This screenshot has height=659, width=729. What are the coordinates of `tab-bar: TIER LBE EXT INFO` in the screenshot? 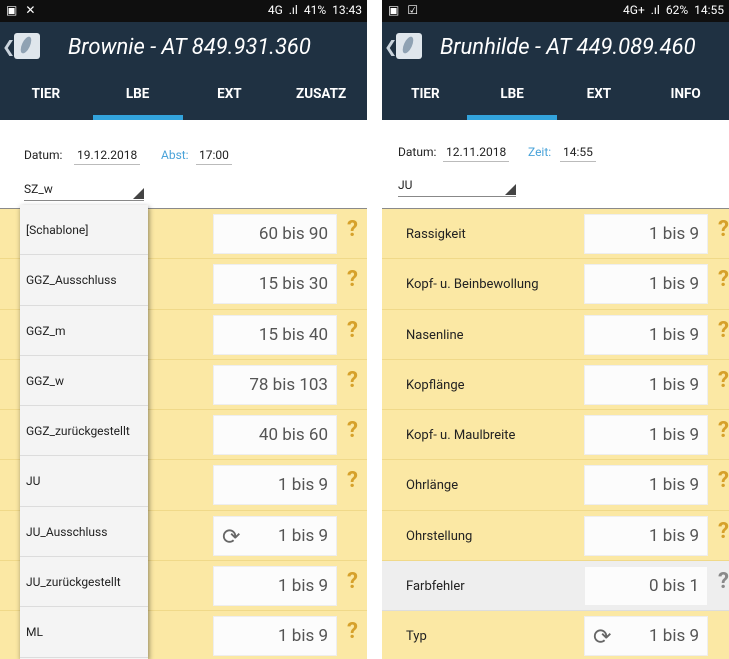 It's located at (555, 96).